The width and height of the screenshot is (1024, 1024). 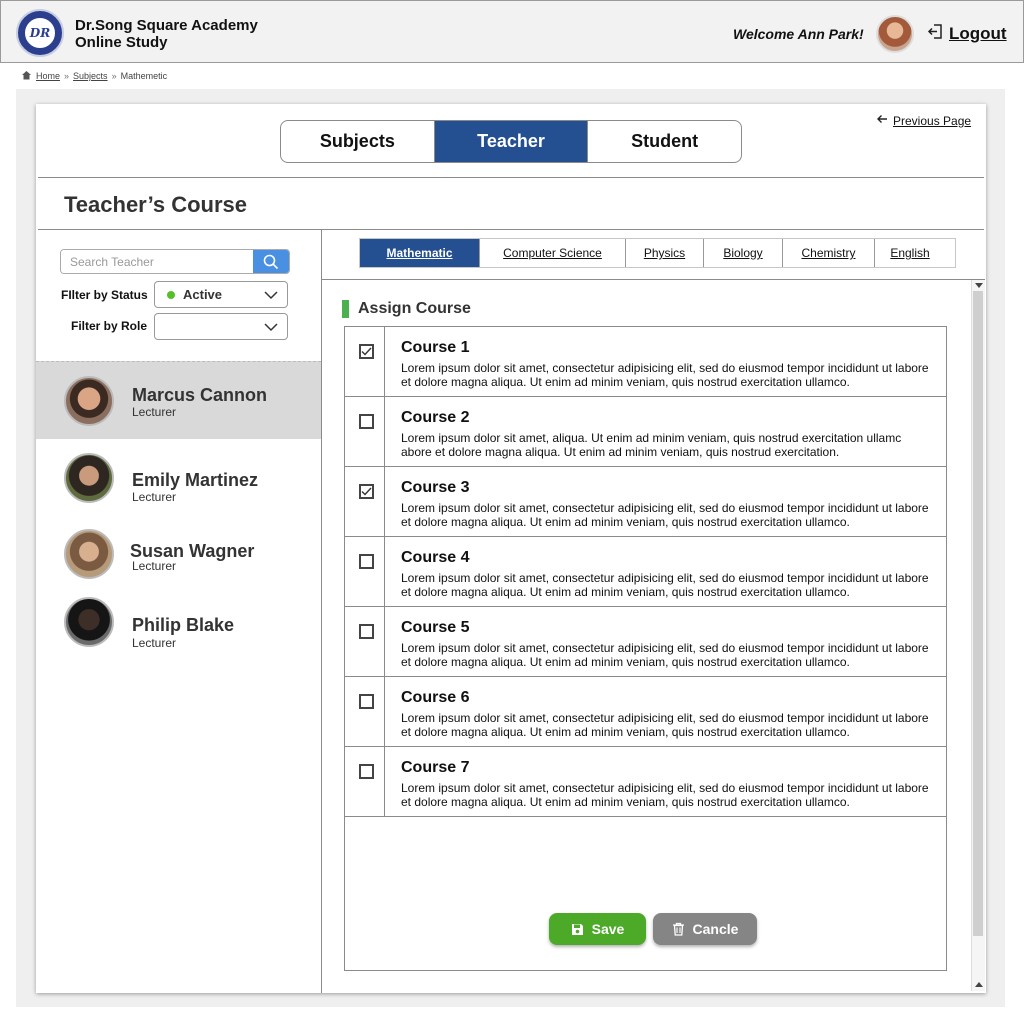 What do you see at coordinates (48, 76) in the screenshot?
I see `breadcrumb-home: Home` at bounding box center [48, 76].